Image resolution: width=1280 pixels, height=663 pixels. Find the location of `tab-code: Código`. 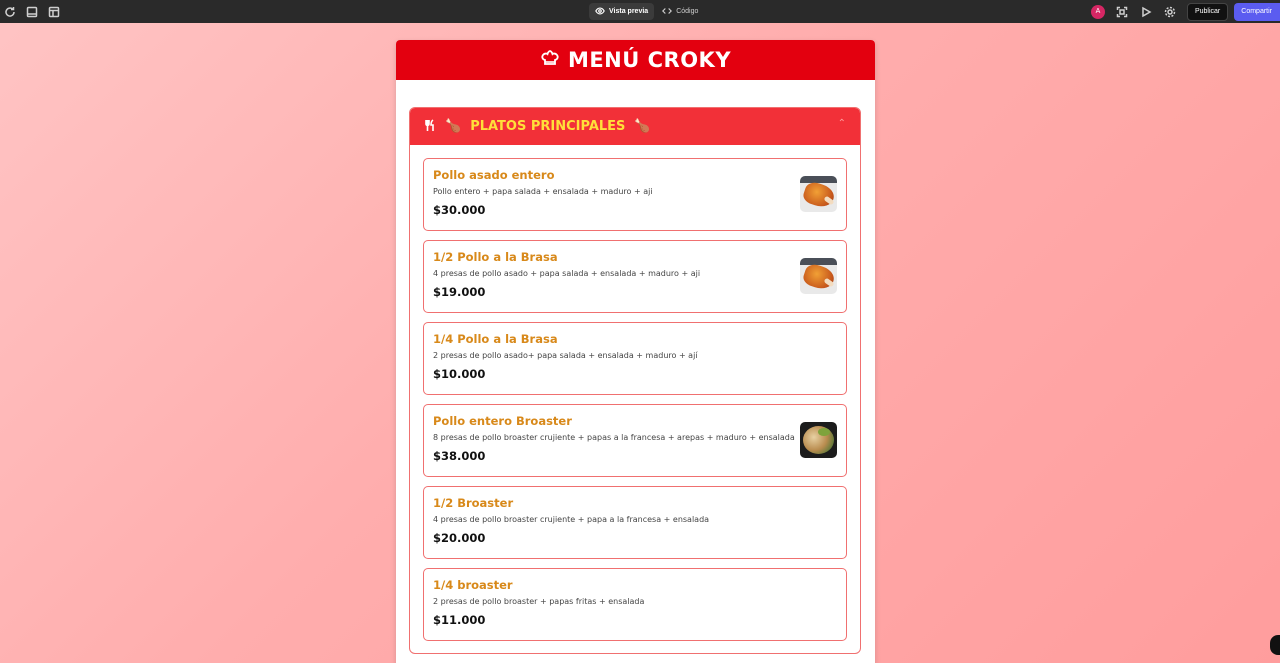

tab-code: Código is located at coordinates (680, 11).